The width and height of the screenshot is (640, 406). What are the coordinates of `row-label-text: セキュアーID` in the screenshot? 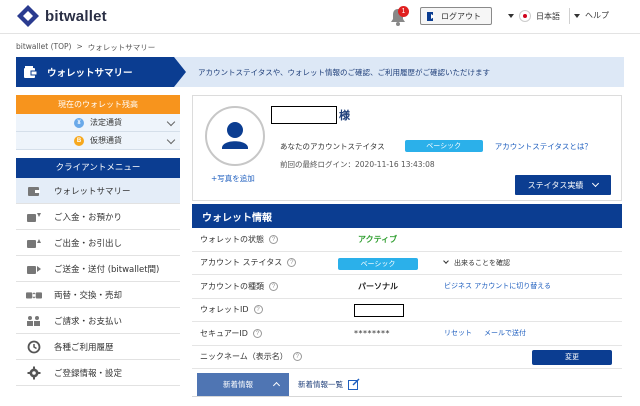 It's located at (224, 333).